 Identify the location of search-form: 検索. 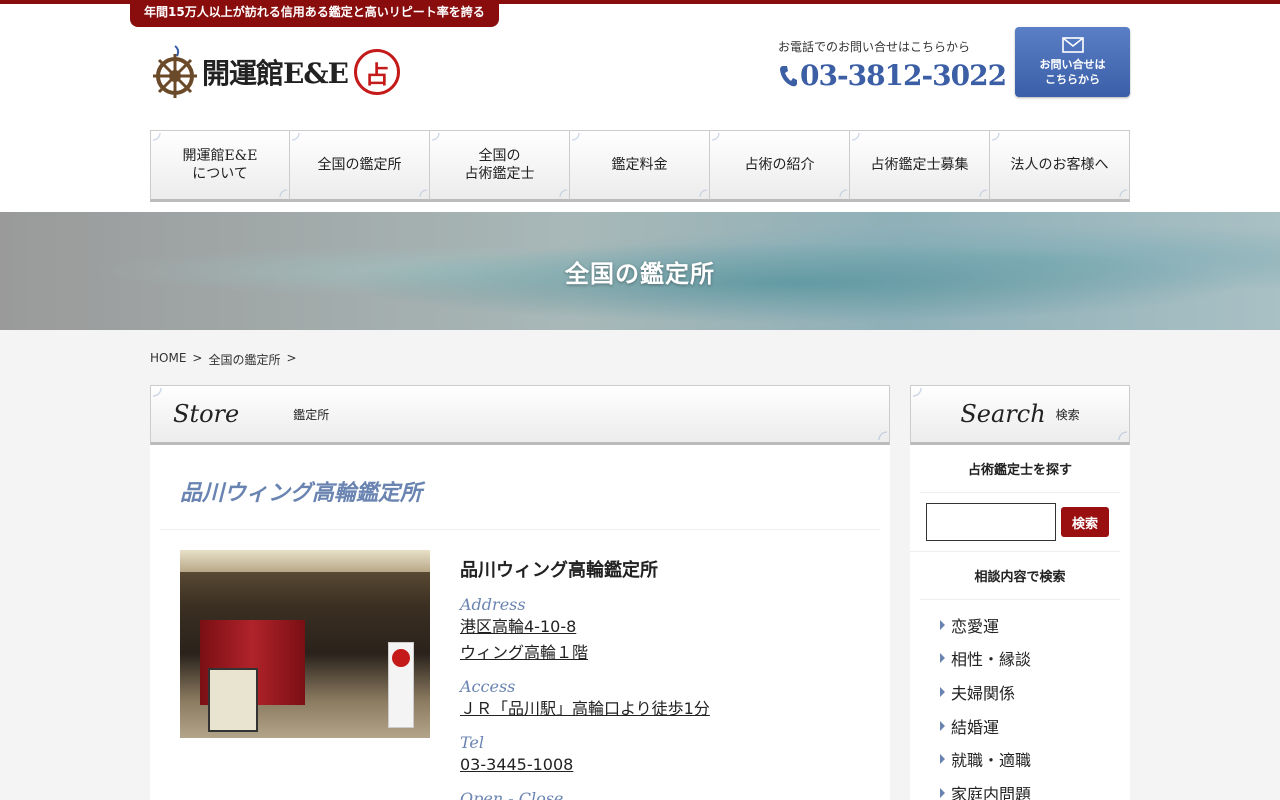
(1015, 522).